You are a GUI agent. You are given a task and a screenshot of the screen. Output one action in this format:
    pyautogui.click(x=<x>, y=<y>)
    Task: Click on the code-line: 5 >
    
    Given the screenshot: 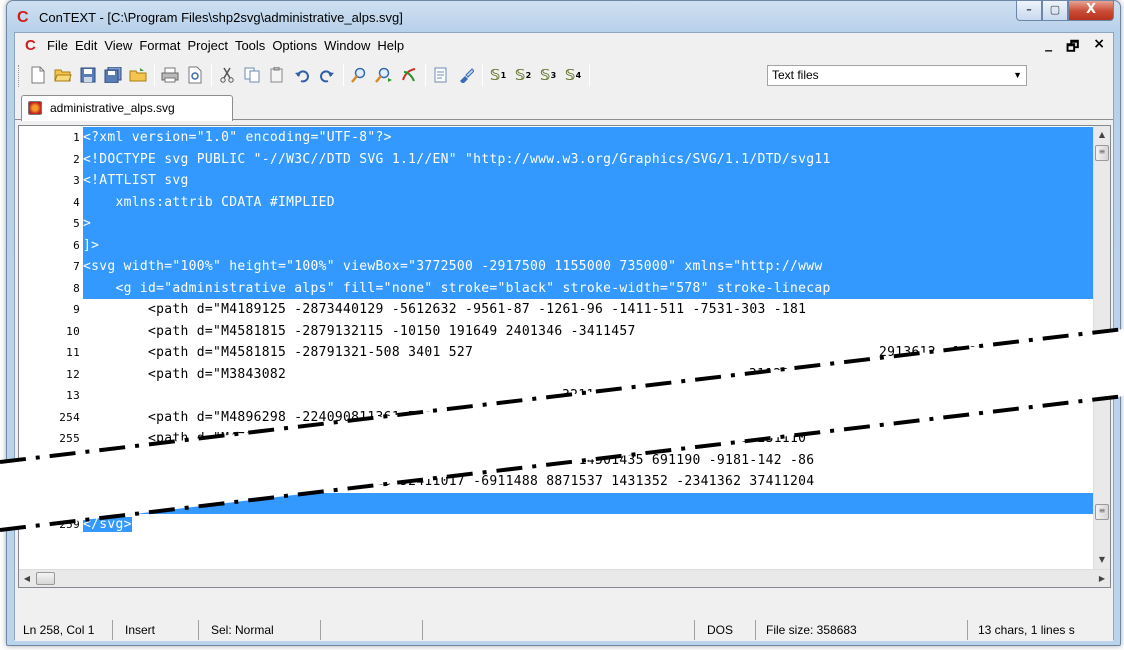 What is the action you would take?
    pyautogui.click(x=558, y=224)
    